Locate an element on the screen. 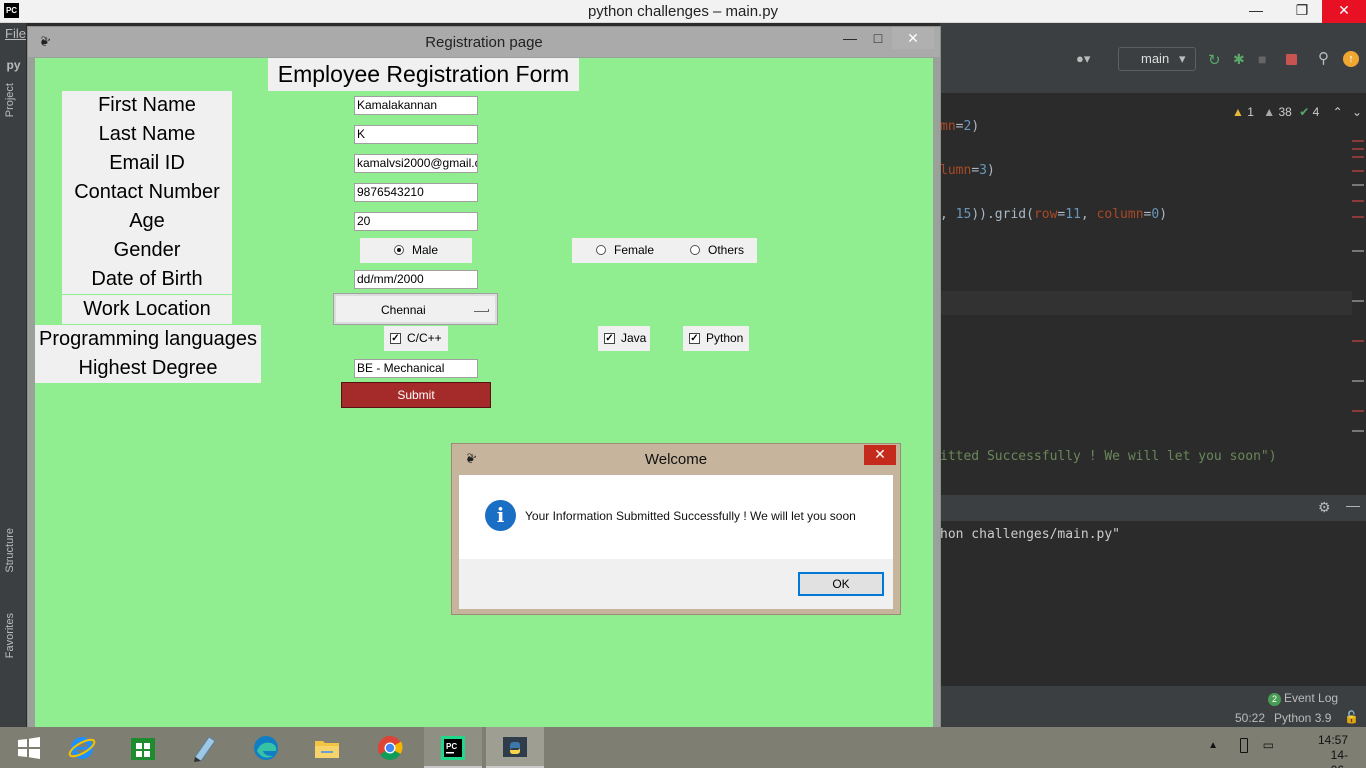 Image resolution: width=1366 pixels, height=768 pixels. ide-status-bar: 2 Event Log 50:22 Python 3.9 🔓 is located at coordinates (1153, 708).